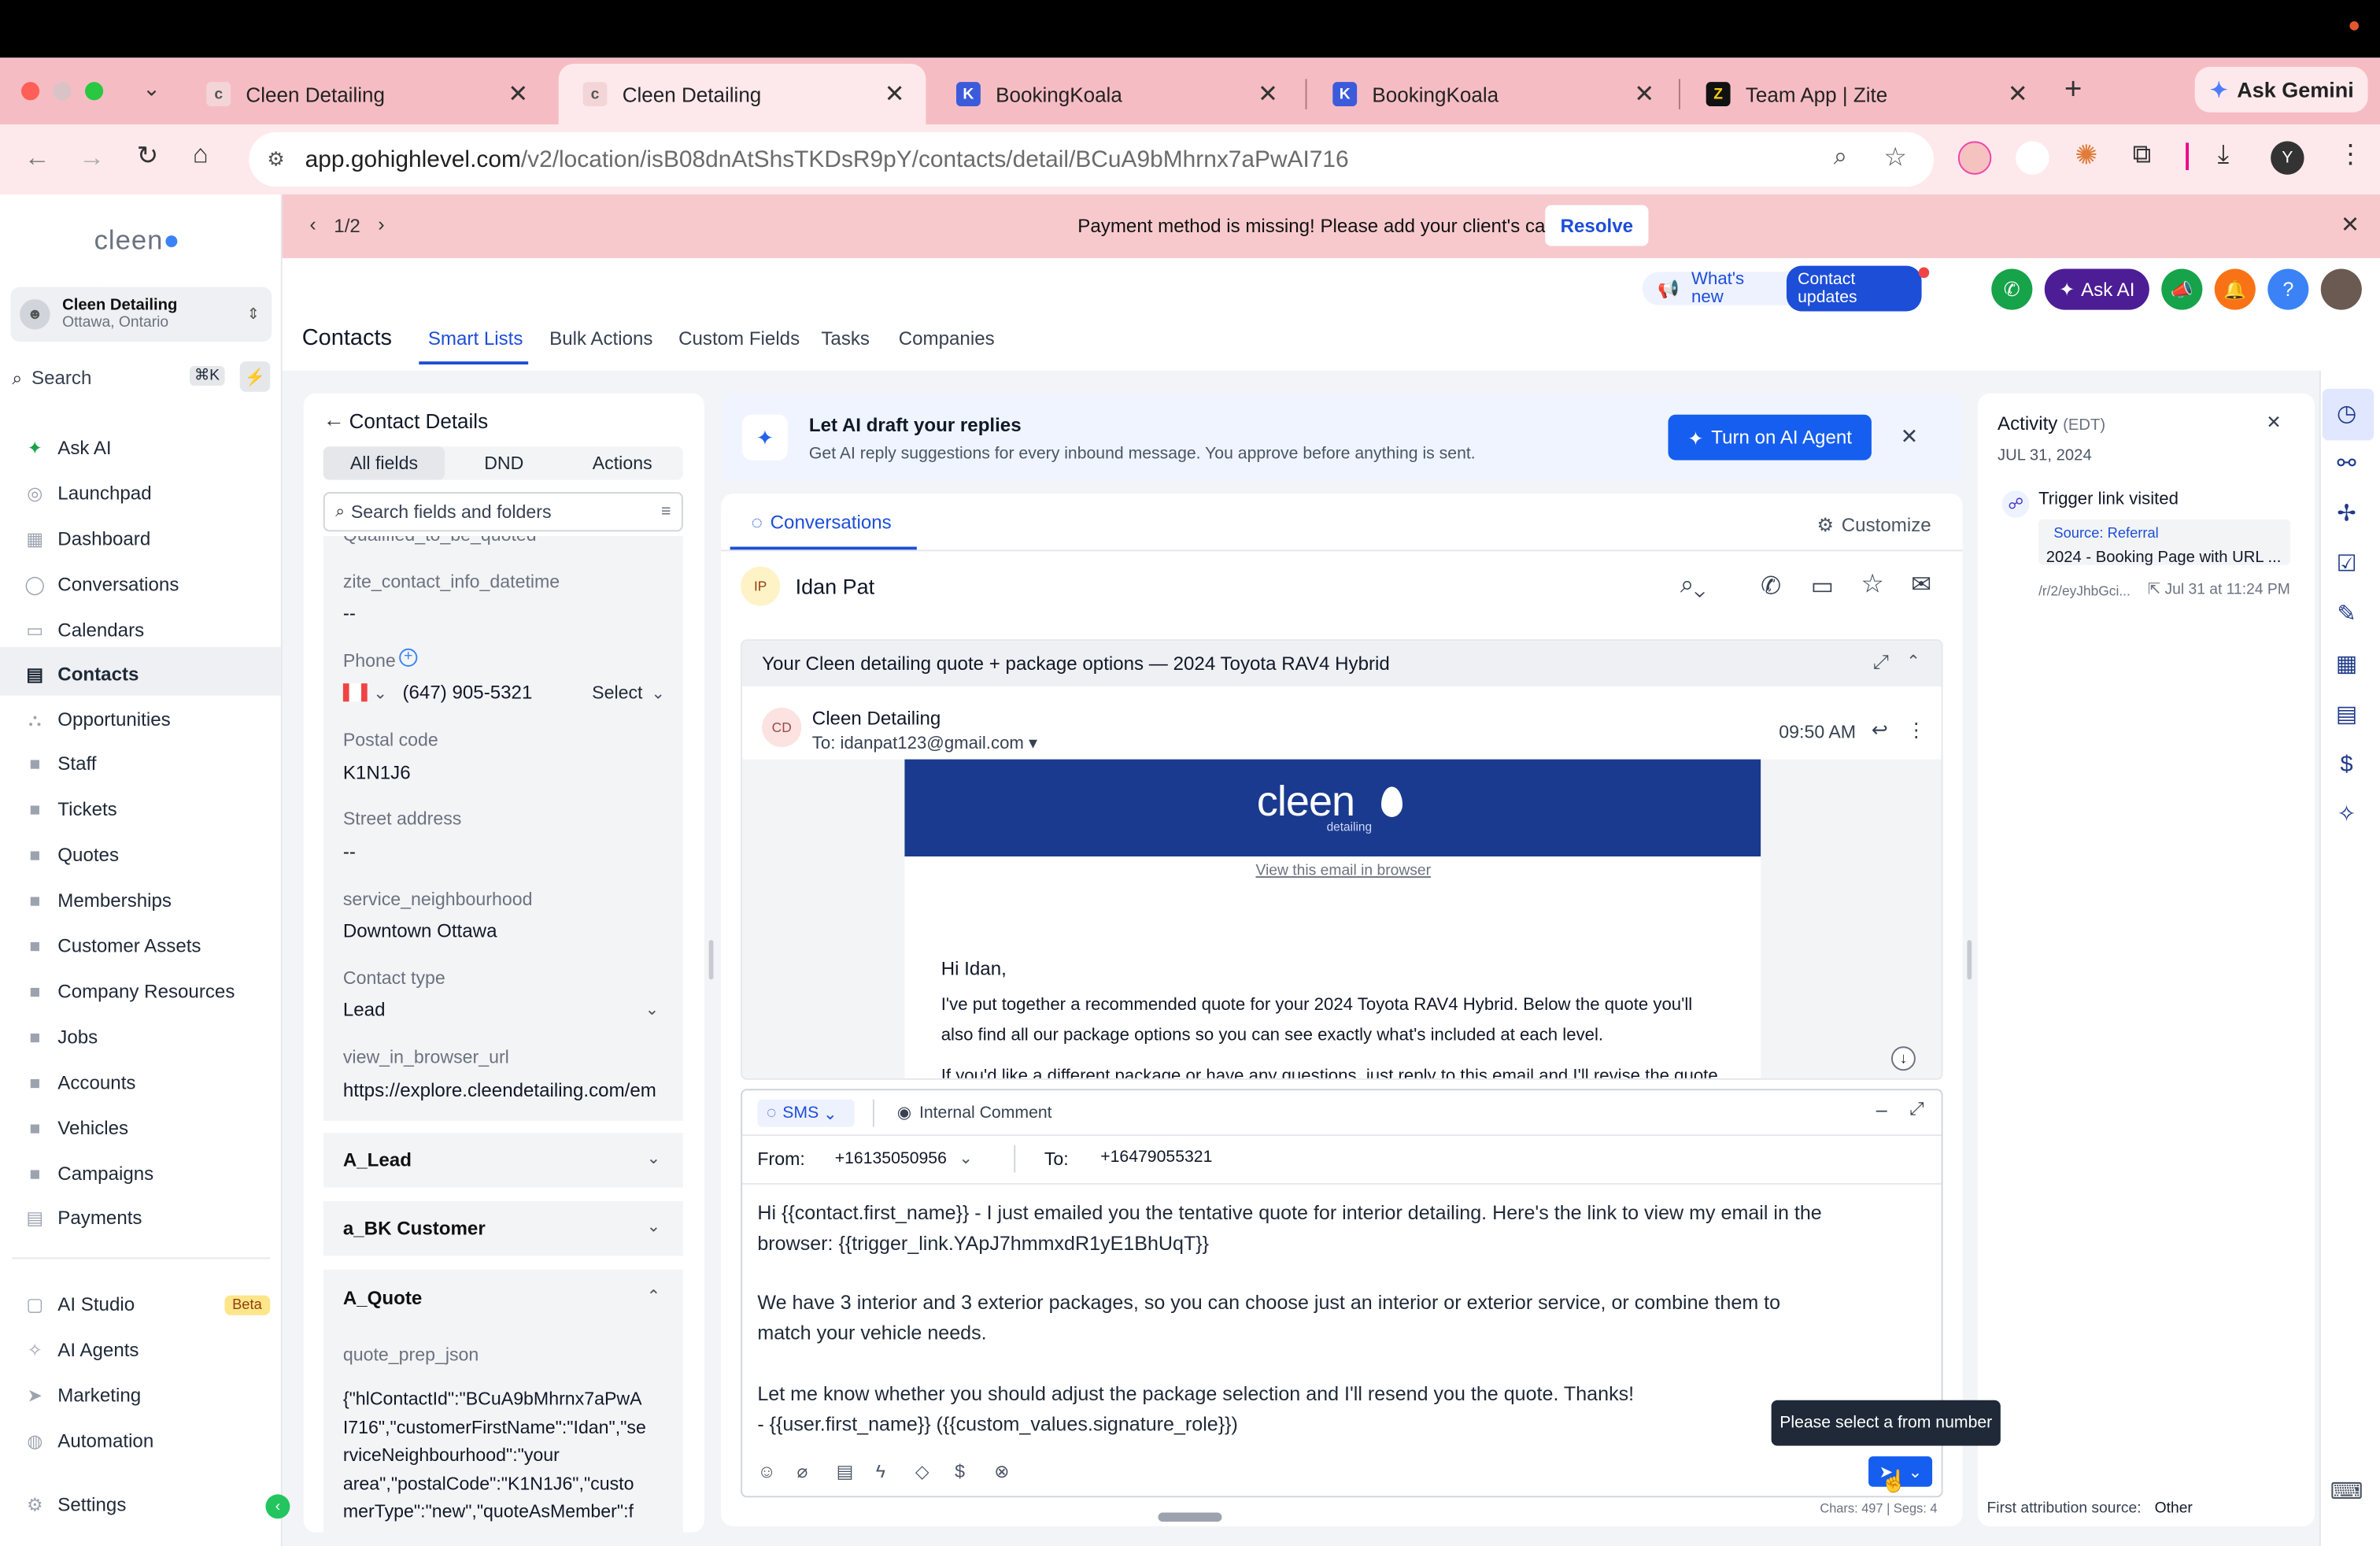 This screenshot has height=1546, width=2380. Describe the element at coordinates (61, 1036) in the screenshot. I see `sidebar-item-jobs: ■ Jobs` at that location.